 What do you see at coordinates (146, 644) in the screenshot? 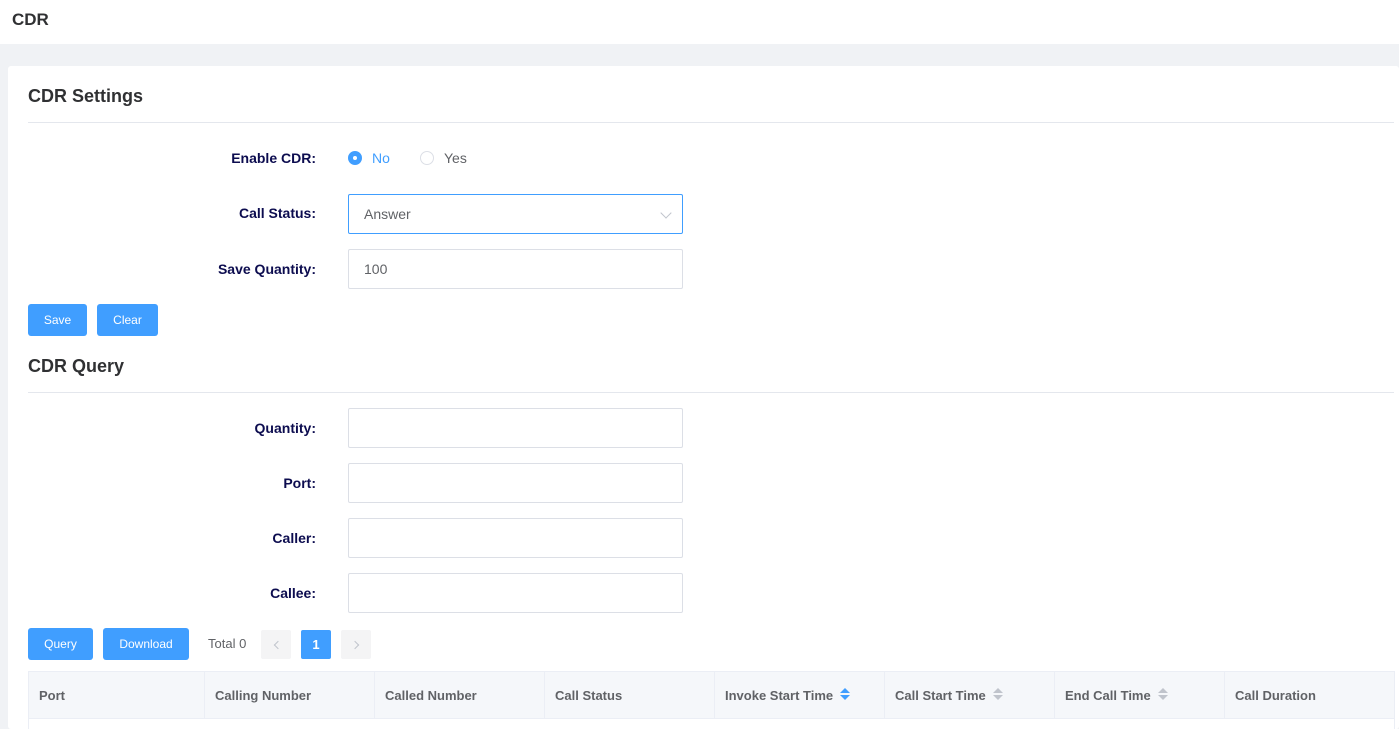
I see `download-button: Download` at bounding box center [146, 644].